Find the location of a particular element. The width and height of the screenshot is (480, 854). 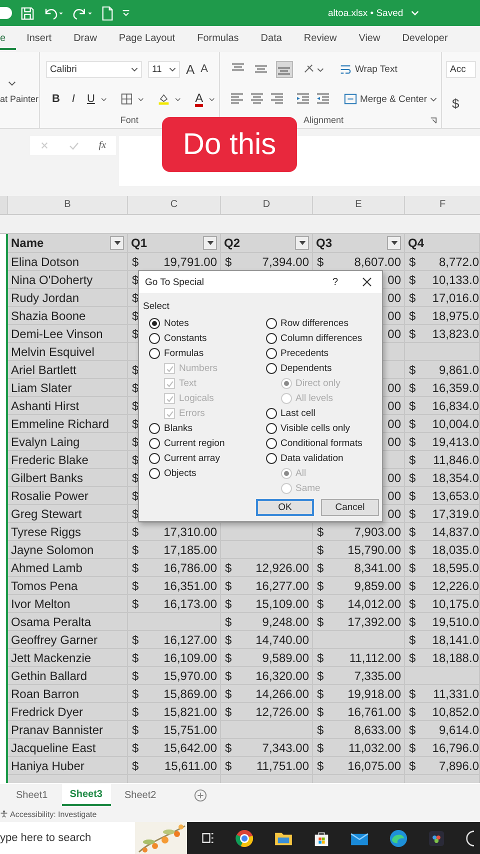

ribbon-tab: Draw is located at coordinates (85, 39).